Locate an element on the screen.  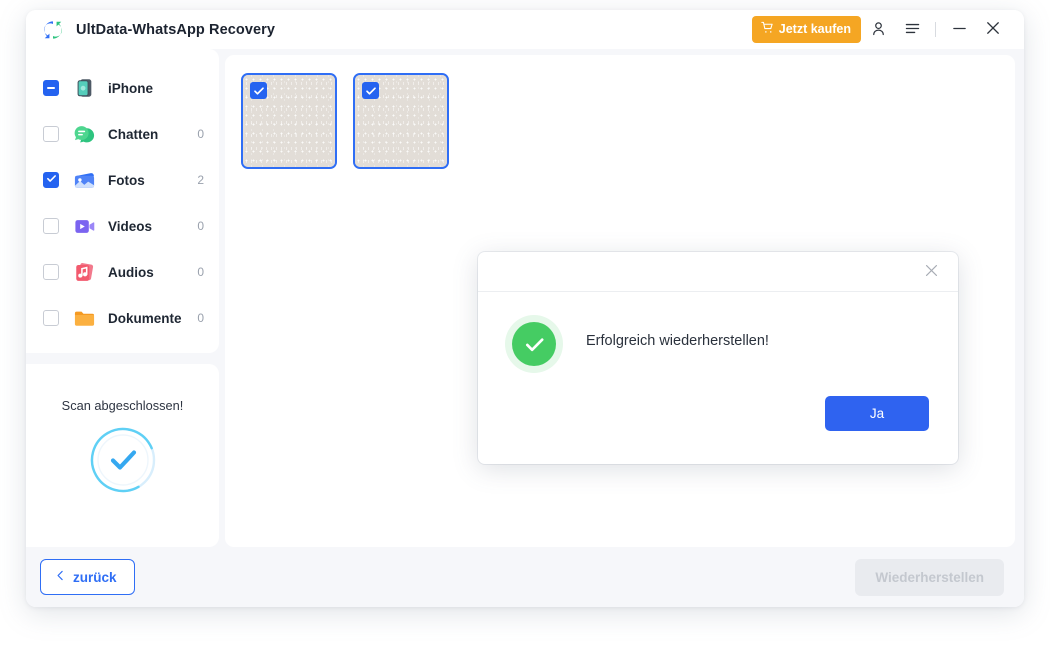
success-dialog: Erfolgreich wiederherstellen! Ja is located at coordinates (718, 358).